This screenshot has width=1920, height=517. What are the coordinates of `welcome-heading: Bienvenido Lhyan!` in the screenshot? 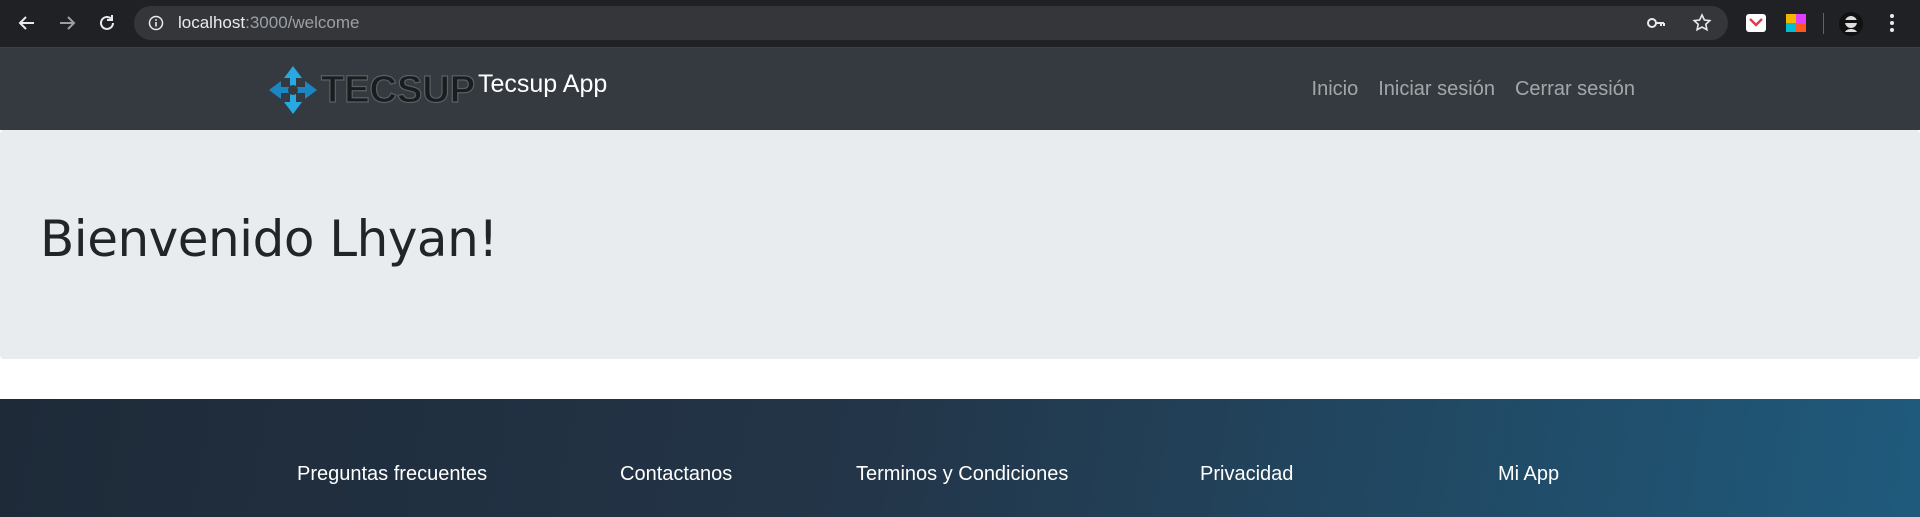 It's located at (269, 239).